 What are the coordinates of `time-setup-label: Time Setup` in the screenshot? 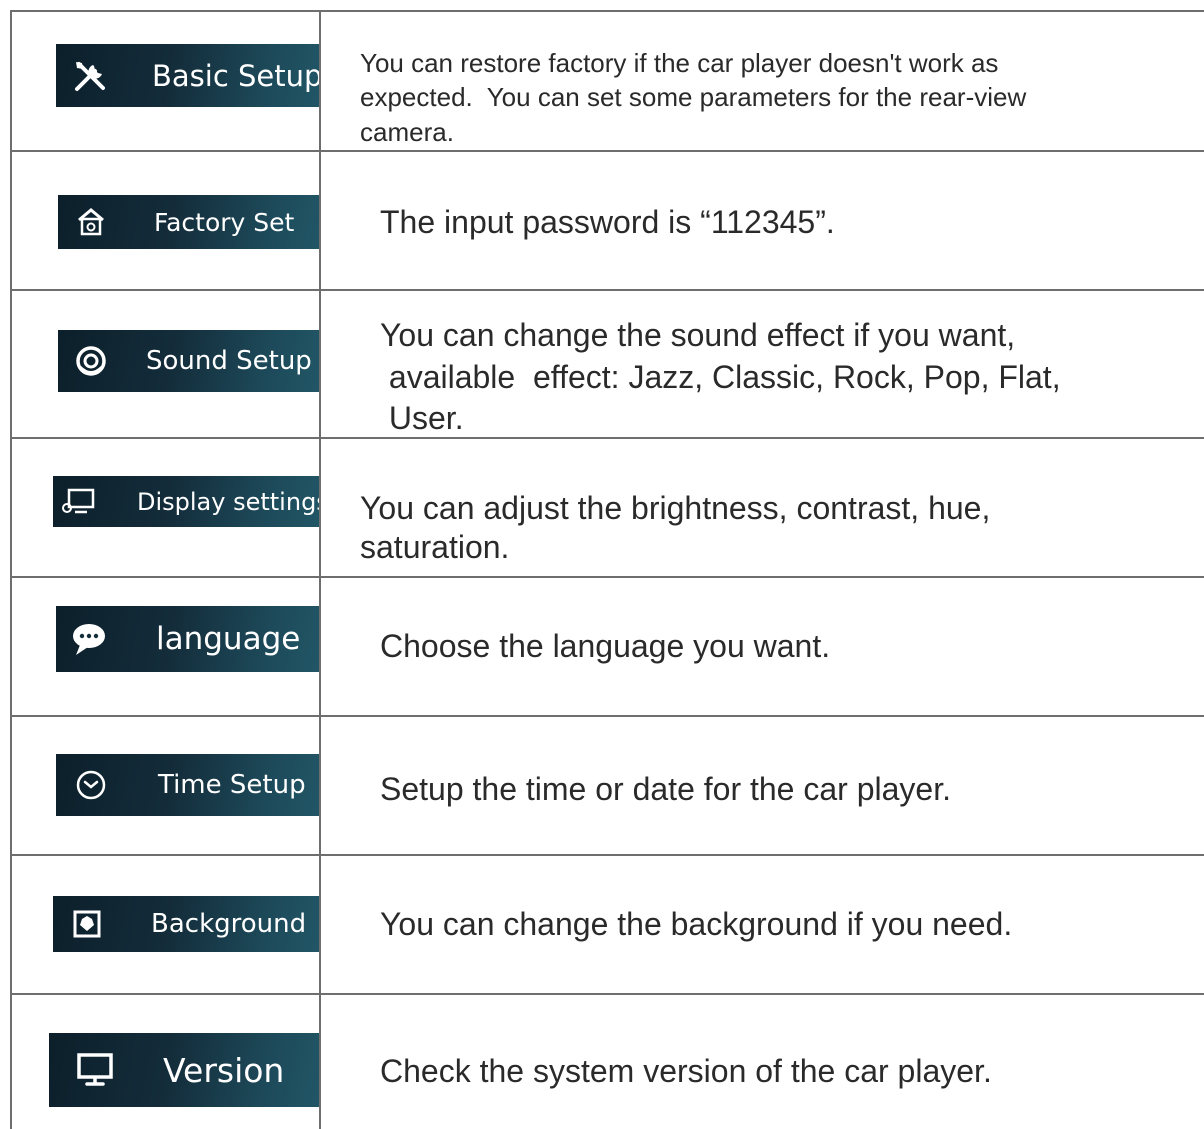 It's located at (232, 785).